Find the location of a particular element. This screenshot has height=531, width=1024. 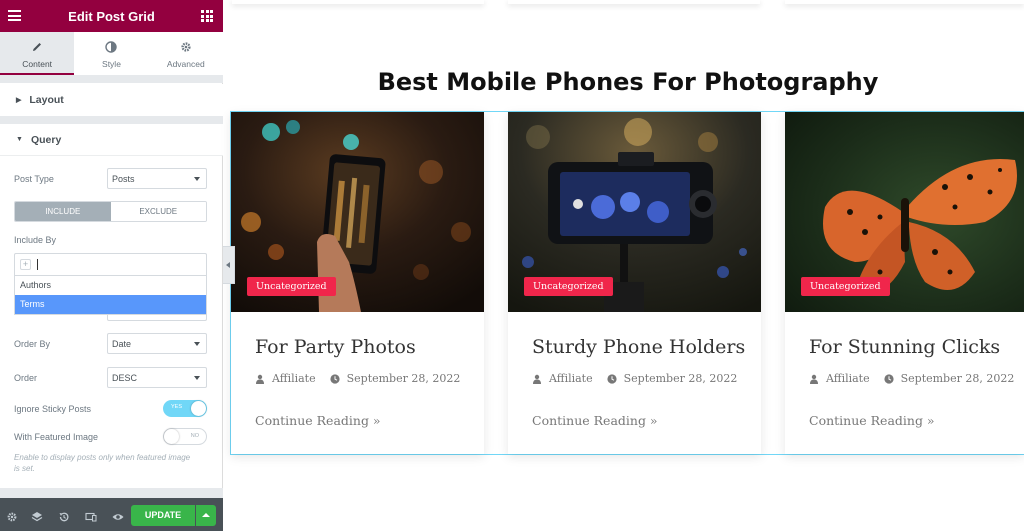

text-cursor is located at coordinates (37, 264).